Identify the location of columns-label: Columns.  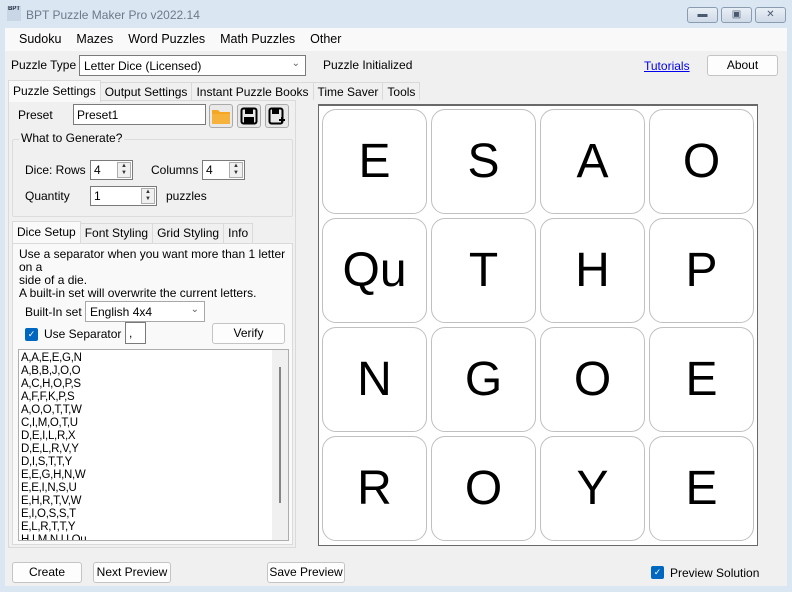
(175, 170).